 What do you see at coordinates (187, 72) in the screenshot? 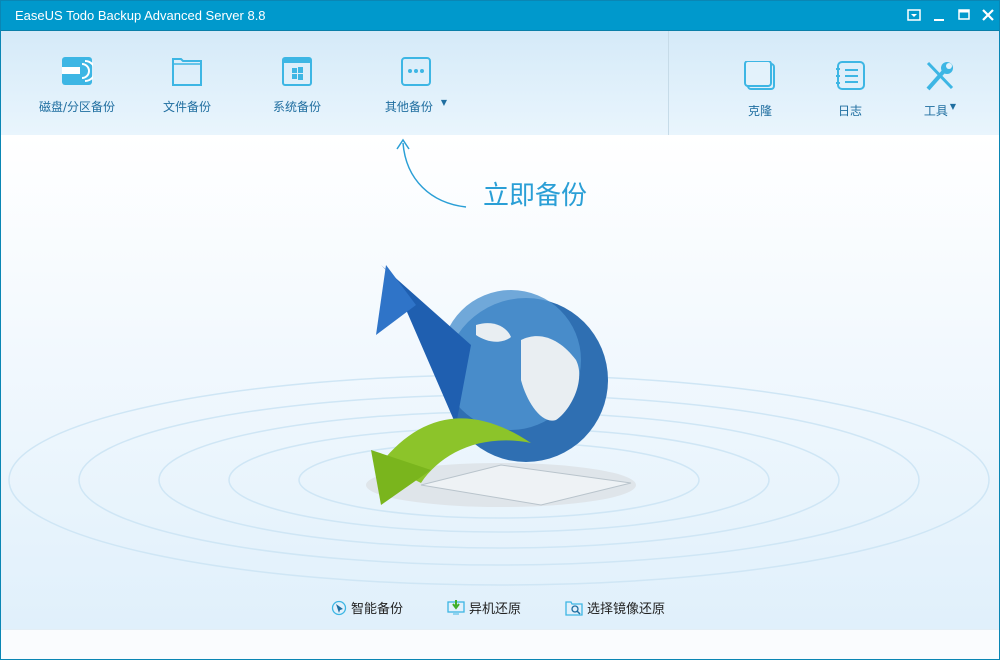
I see `folder-icon` at bounding box center [187, 72].